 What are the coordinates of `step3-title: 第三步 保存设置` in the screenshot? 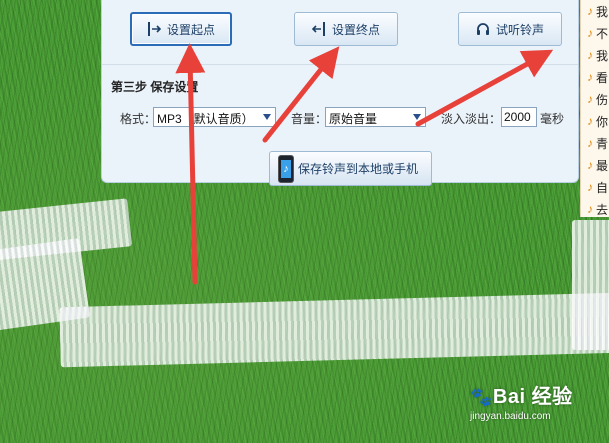 It's located at (155, 87).